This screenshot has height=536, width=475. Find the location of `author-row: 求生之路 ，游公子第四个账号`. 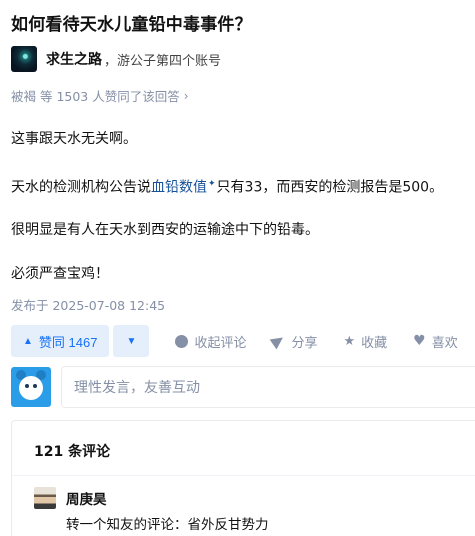

author-row: 求生之路 ，游公子第四个账号 is located at coordinates (116, 59).